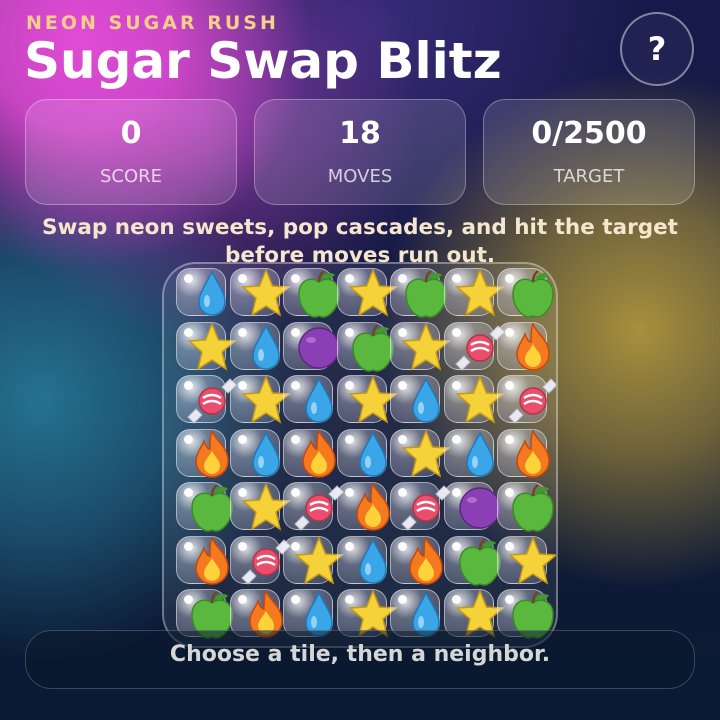  I want to click on tile-r6-c7, so click(522, 559).